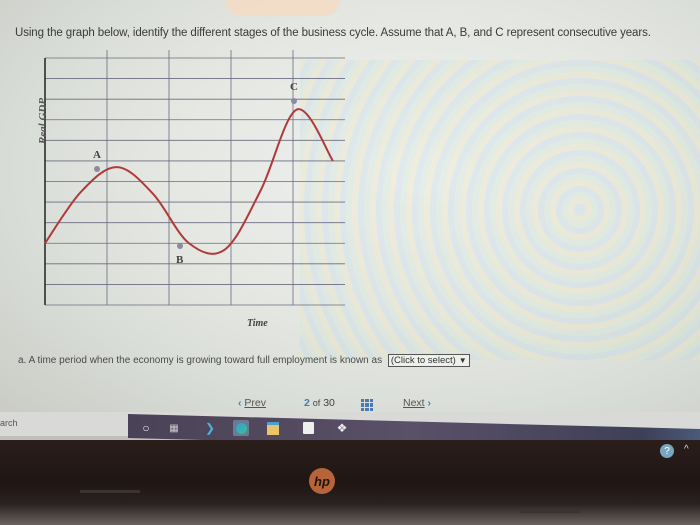 This screenshot has width=700, height=525. I want to click on page-indicator: 2 of 30, so click(319, 403).